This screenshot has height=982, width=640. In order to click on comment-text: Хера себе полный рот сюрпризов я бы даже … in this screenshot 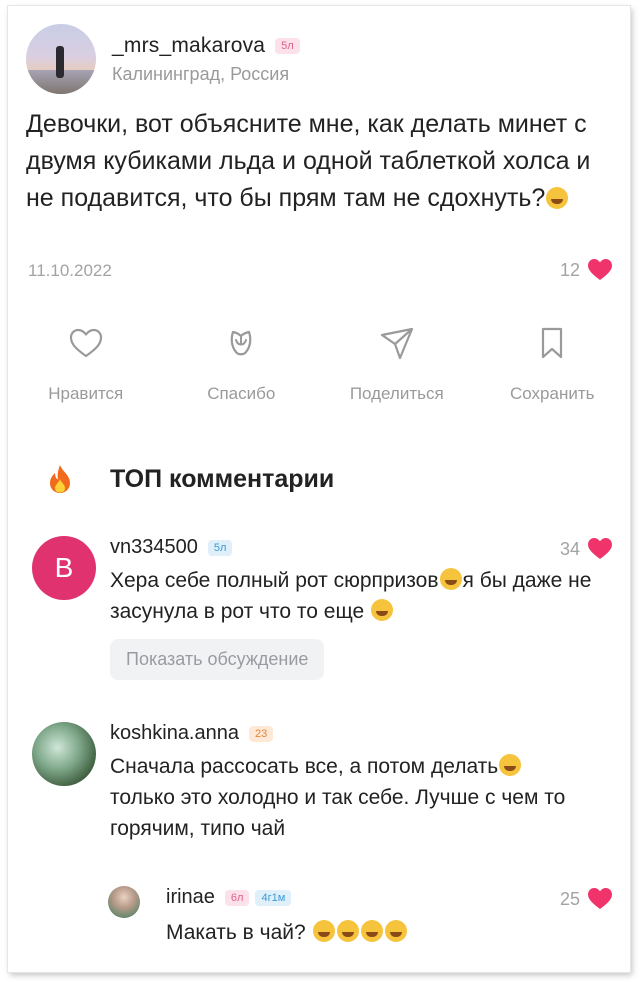, I will do `click(351, 595)`.